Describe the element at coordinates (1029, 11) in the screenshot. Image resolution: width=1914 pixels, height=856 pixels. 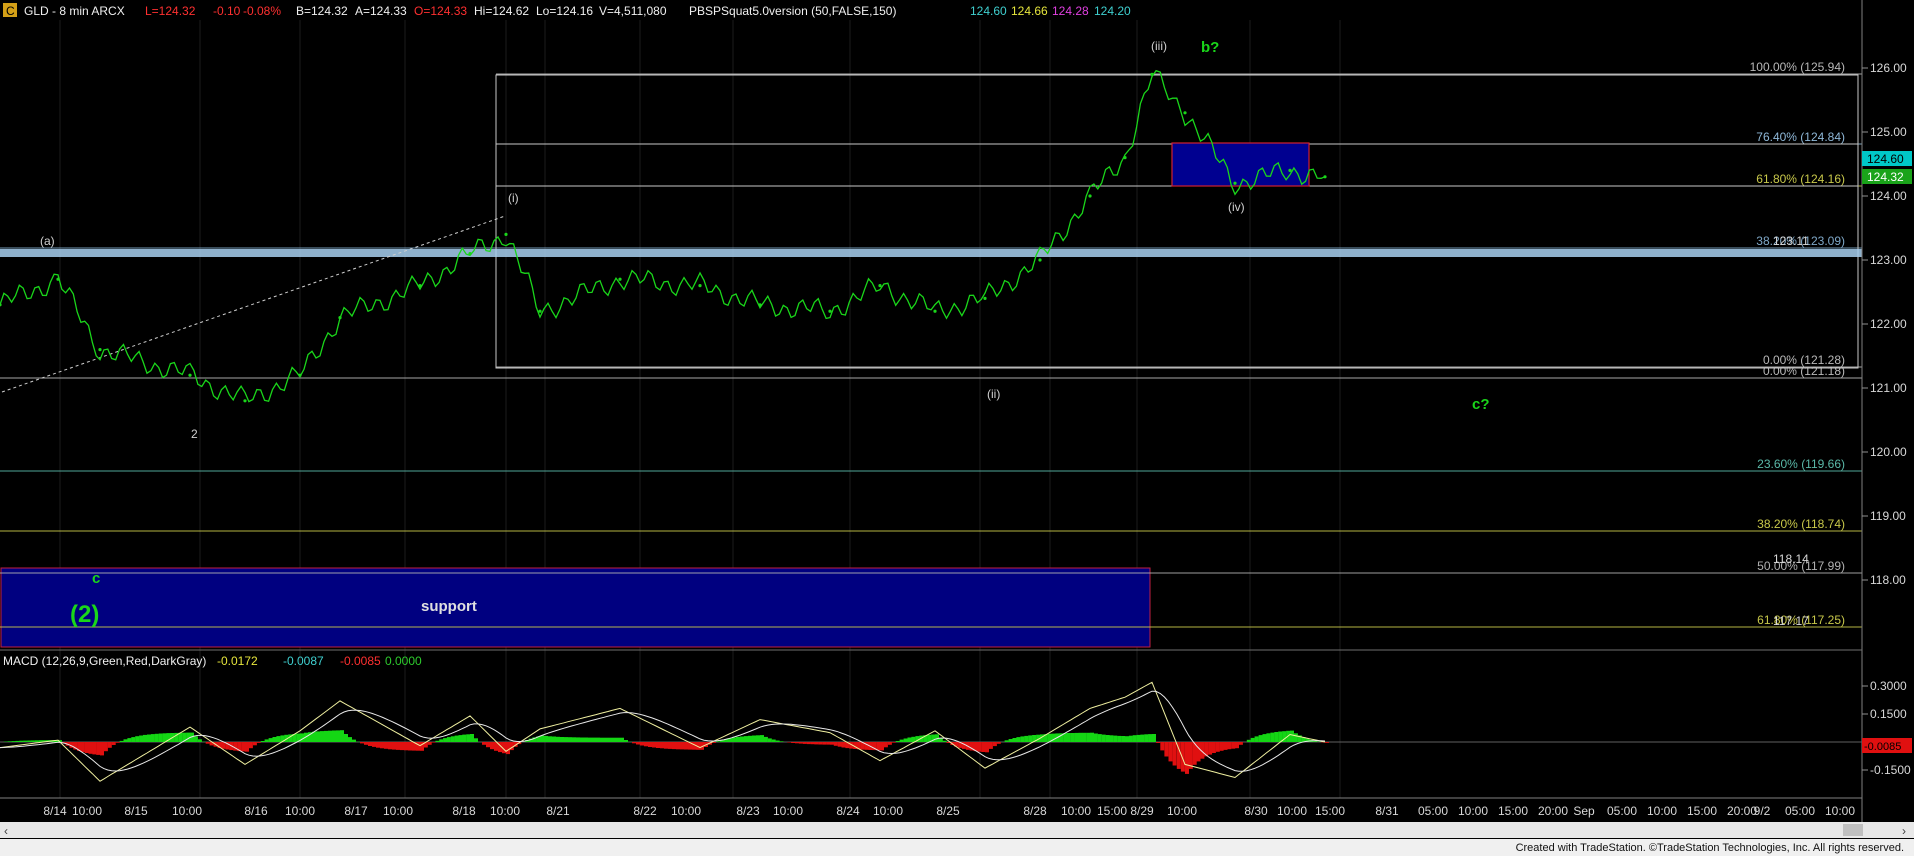
I see `indicator-value: 124.66` at that location.